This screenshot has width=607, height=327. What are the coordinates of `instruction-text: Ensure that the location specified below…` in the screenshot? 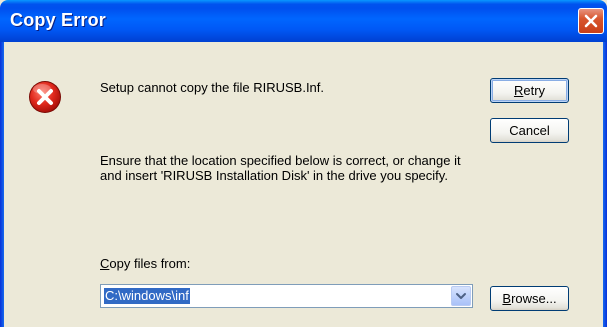 It's located at (280, 168).